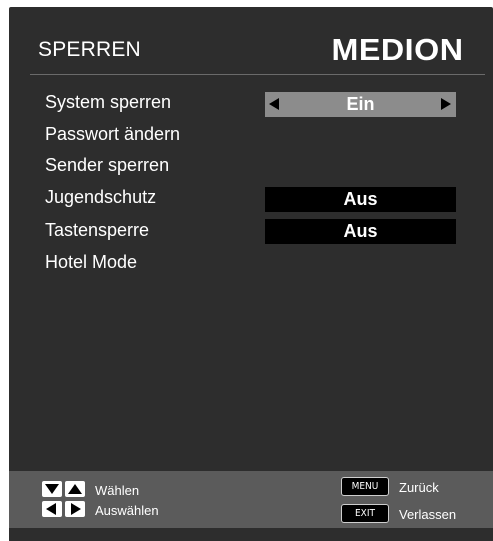 The height and width of the screenshot is (541, 493). I want to click on footer-back-label: Zurück, so click(419, 487).